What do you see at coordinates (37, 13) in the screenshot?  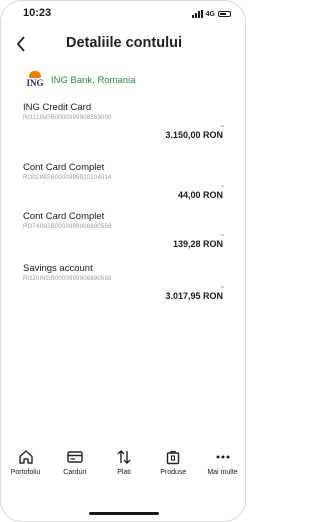 I see `status-time: 10:23` at bounding box center [37, 13].